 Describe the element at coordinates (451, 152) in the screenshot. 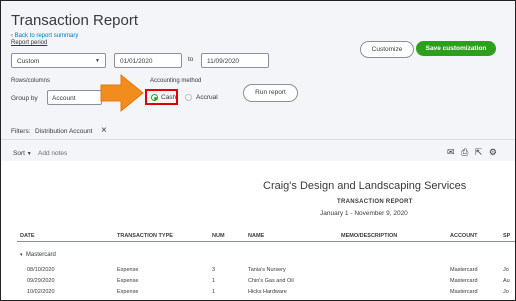

I see `email-icon: ✉` at that location.